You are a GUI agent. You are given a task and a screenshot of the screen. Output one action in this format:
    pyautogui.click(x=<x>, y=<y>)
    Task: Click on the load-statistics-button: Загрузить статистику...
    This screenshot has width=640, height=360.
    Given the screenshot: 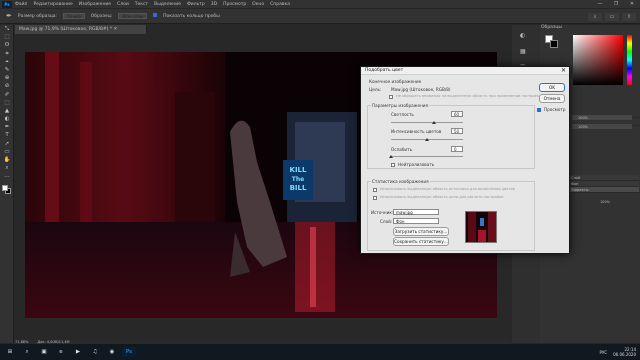 What is the action you would take?
    pyautogui.click(x=421, y=231)
    